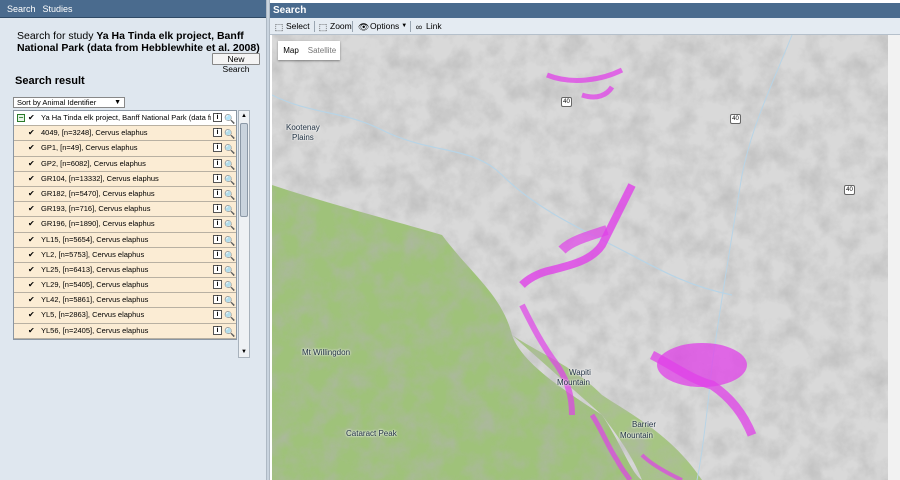 The image size is (900, 480). Describe the element at coordinates (341, 26) in the screenshot. I see `zoom-label: Zoom` at that location.